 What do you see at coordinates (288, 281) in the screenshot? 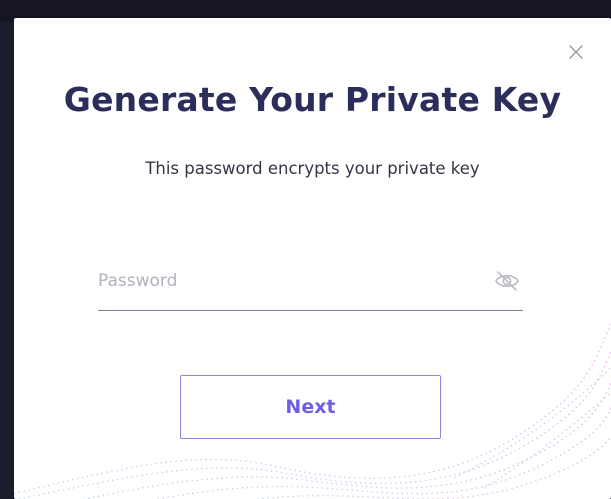
I see `password-input` at bounding box center [288, 281].